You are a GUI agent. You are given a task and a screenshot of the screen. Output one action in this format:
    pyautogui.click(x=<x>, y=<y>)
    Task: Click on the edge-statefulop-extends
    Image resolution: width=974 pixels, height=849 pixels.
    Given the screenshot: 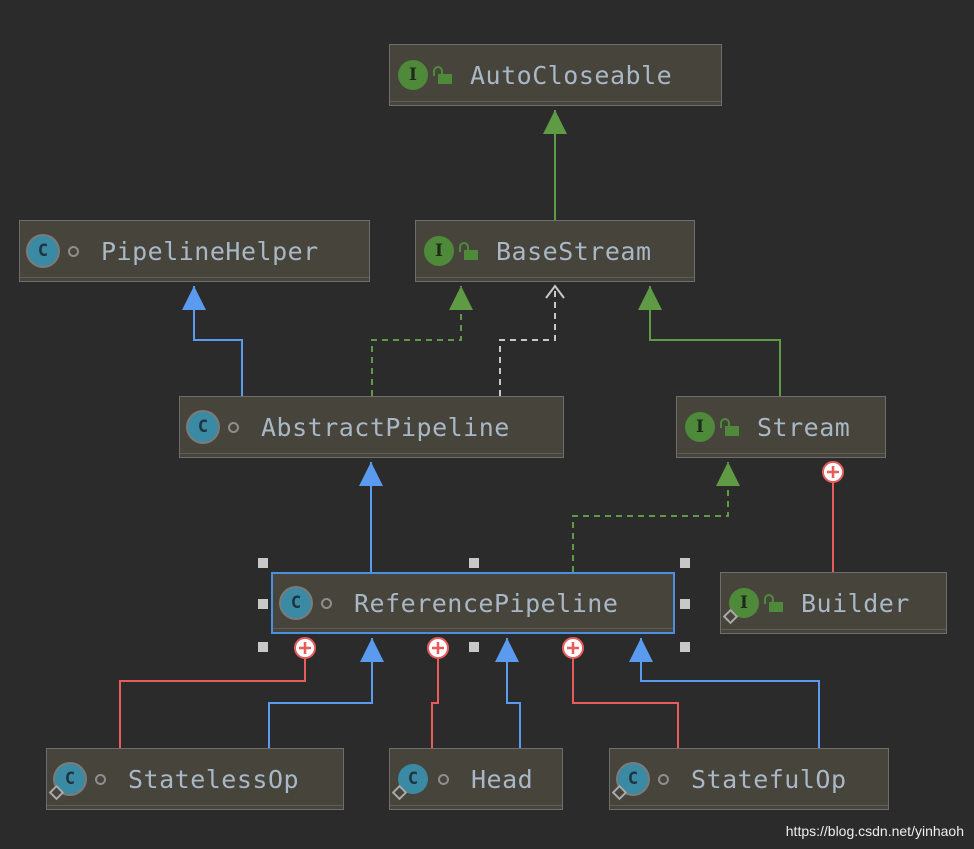 What is the action you would take?
    pyautogui.click(x=730, y=693)
    